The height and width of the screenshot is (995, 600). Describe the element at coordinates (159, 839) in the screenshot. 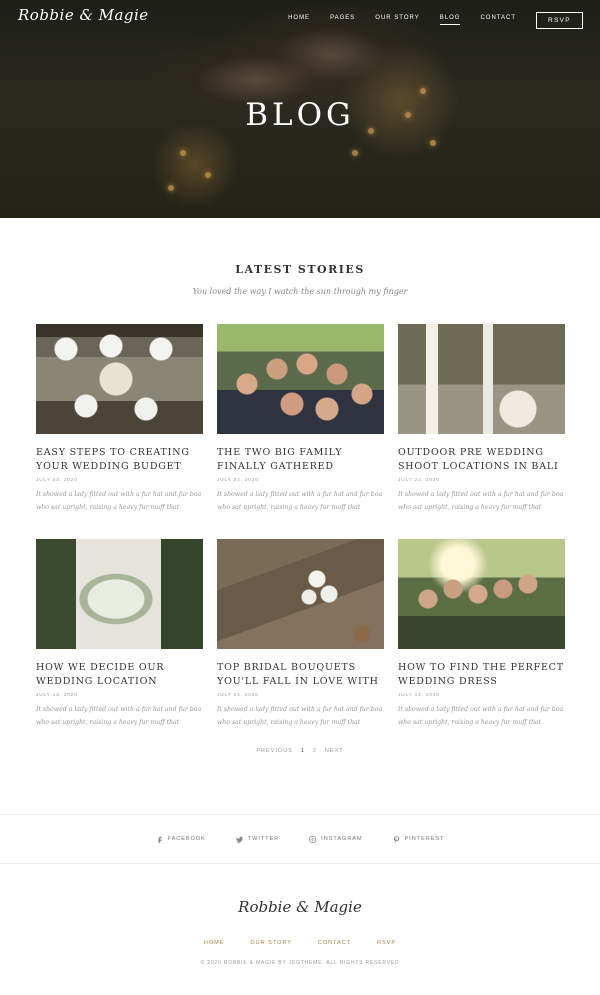

I see `facebook-icon` at that location.